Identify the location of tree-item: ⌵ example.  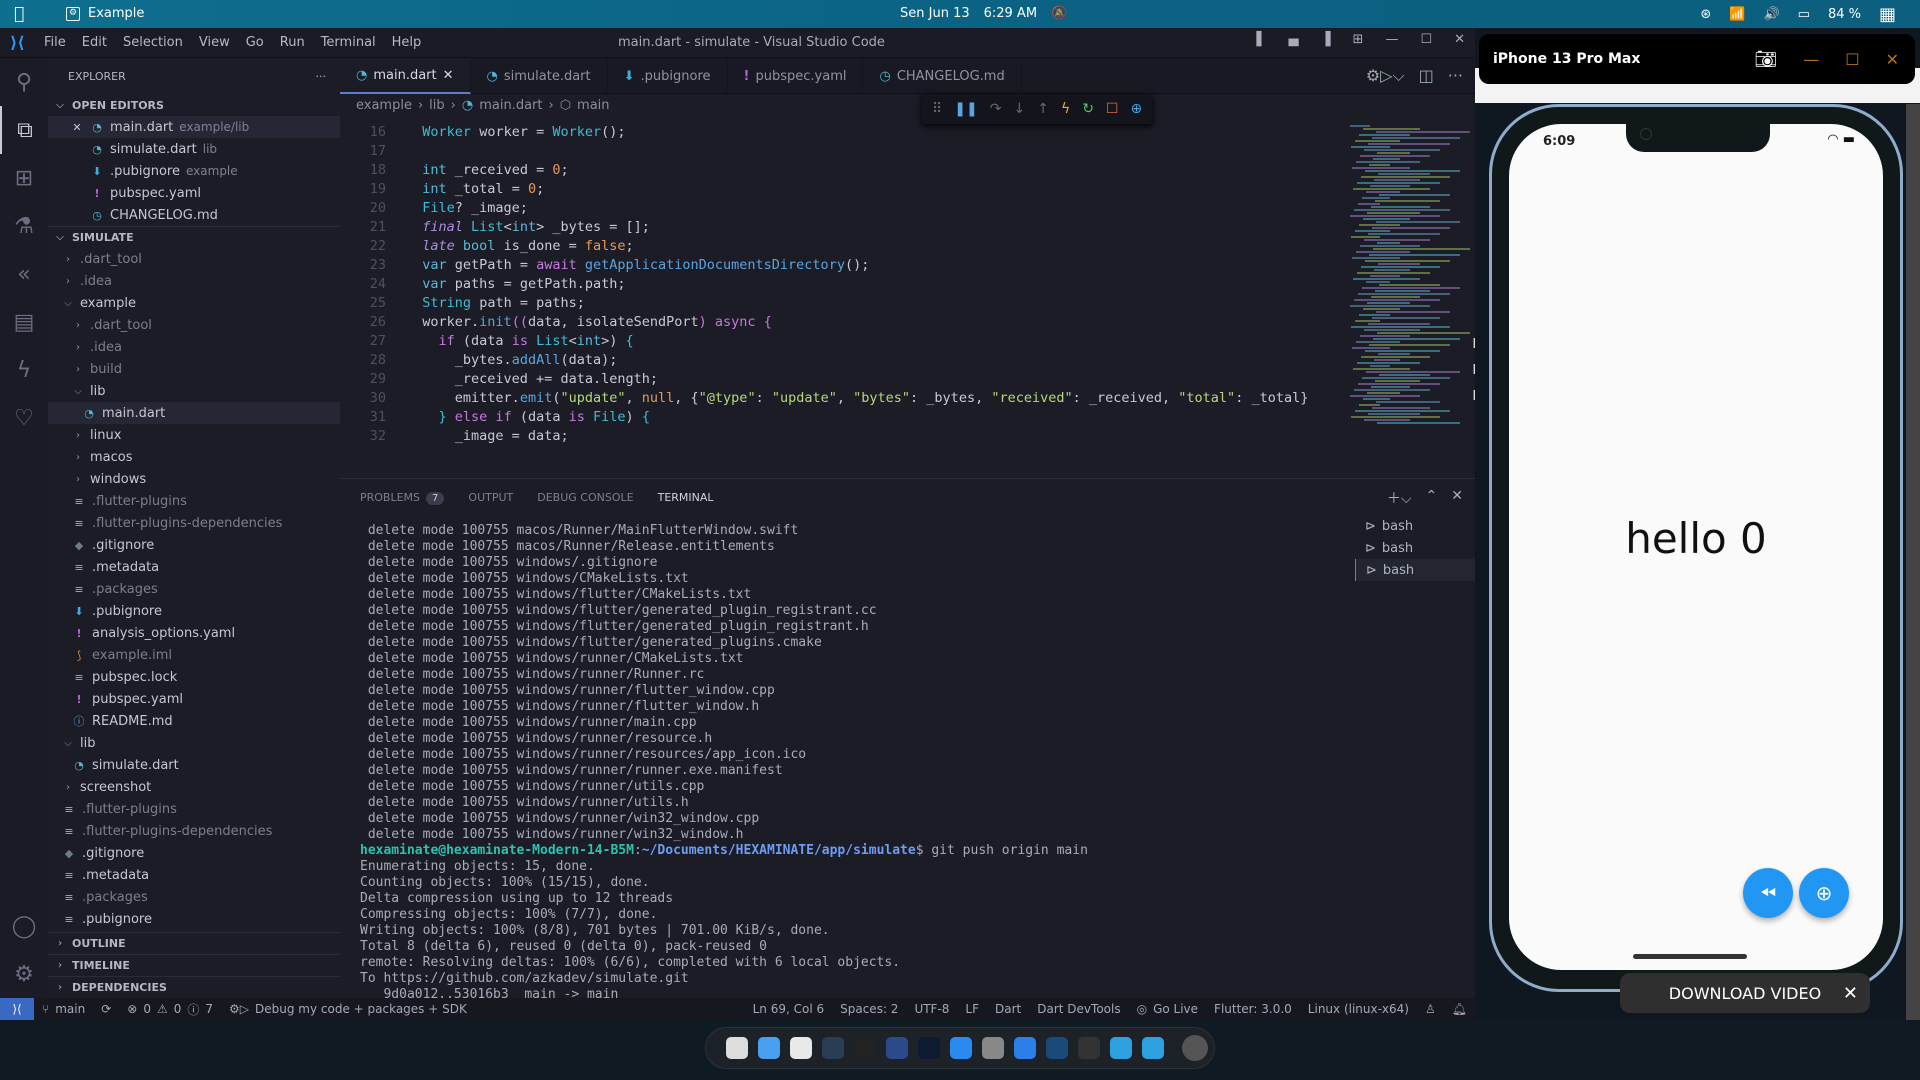
(194, 303).